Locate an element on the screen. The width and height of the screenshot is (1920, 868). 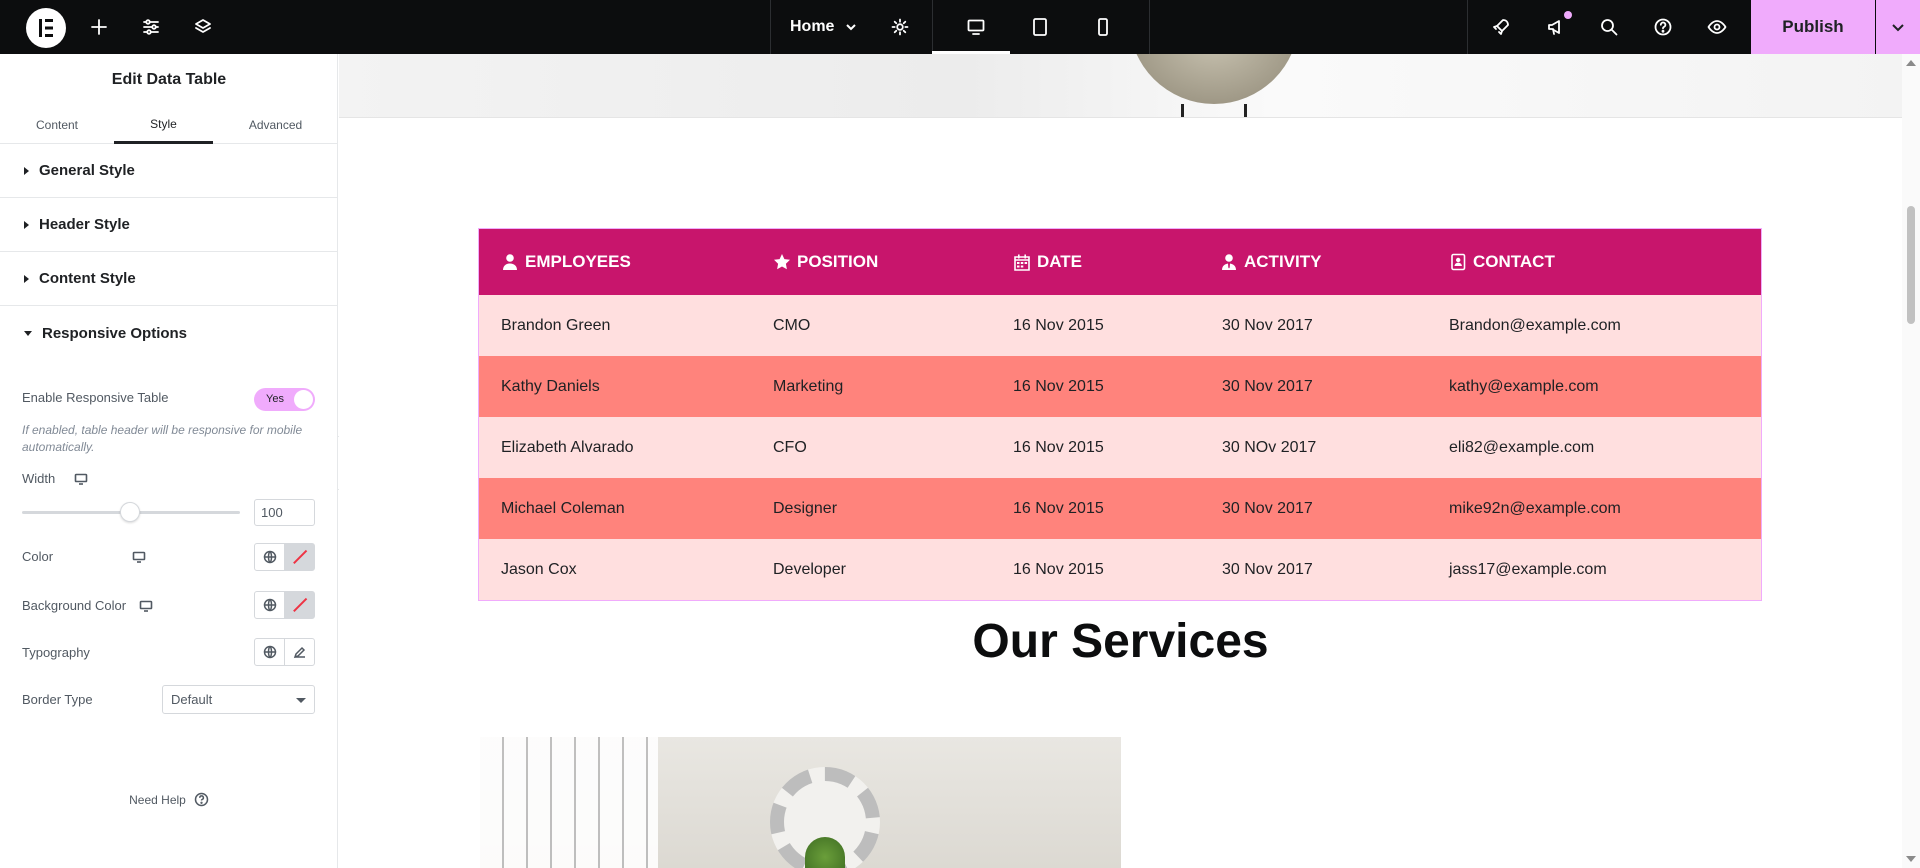
caret-down-icon is located at coordinates (28, 333).